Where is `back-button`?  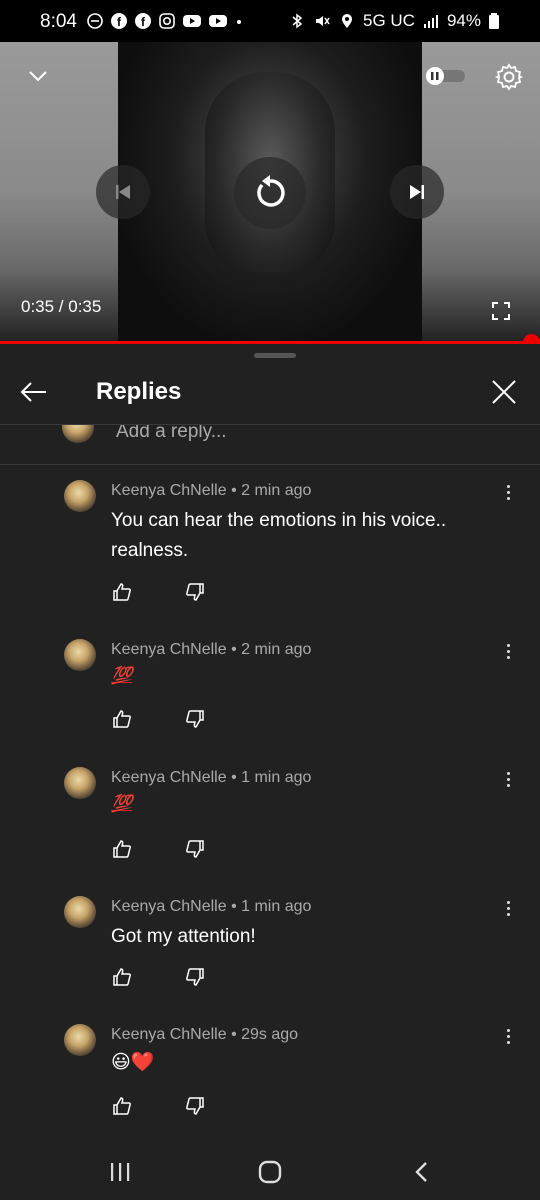
back-button is located at coordinates (34, 392).